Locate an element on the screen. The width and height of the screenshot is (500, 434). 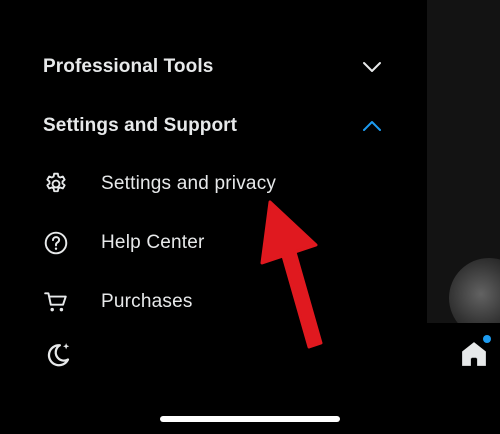
purchases-item: Purchases is located at coordinates (213, 302).